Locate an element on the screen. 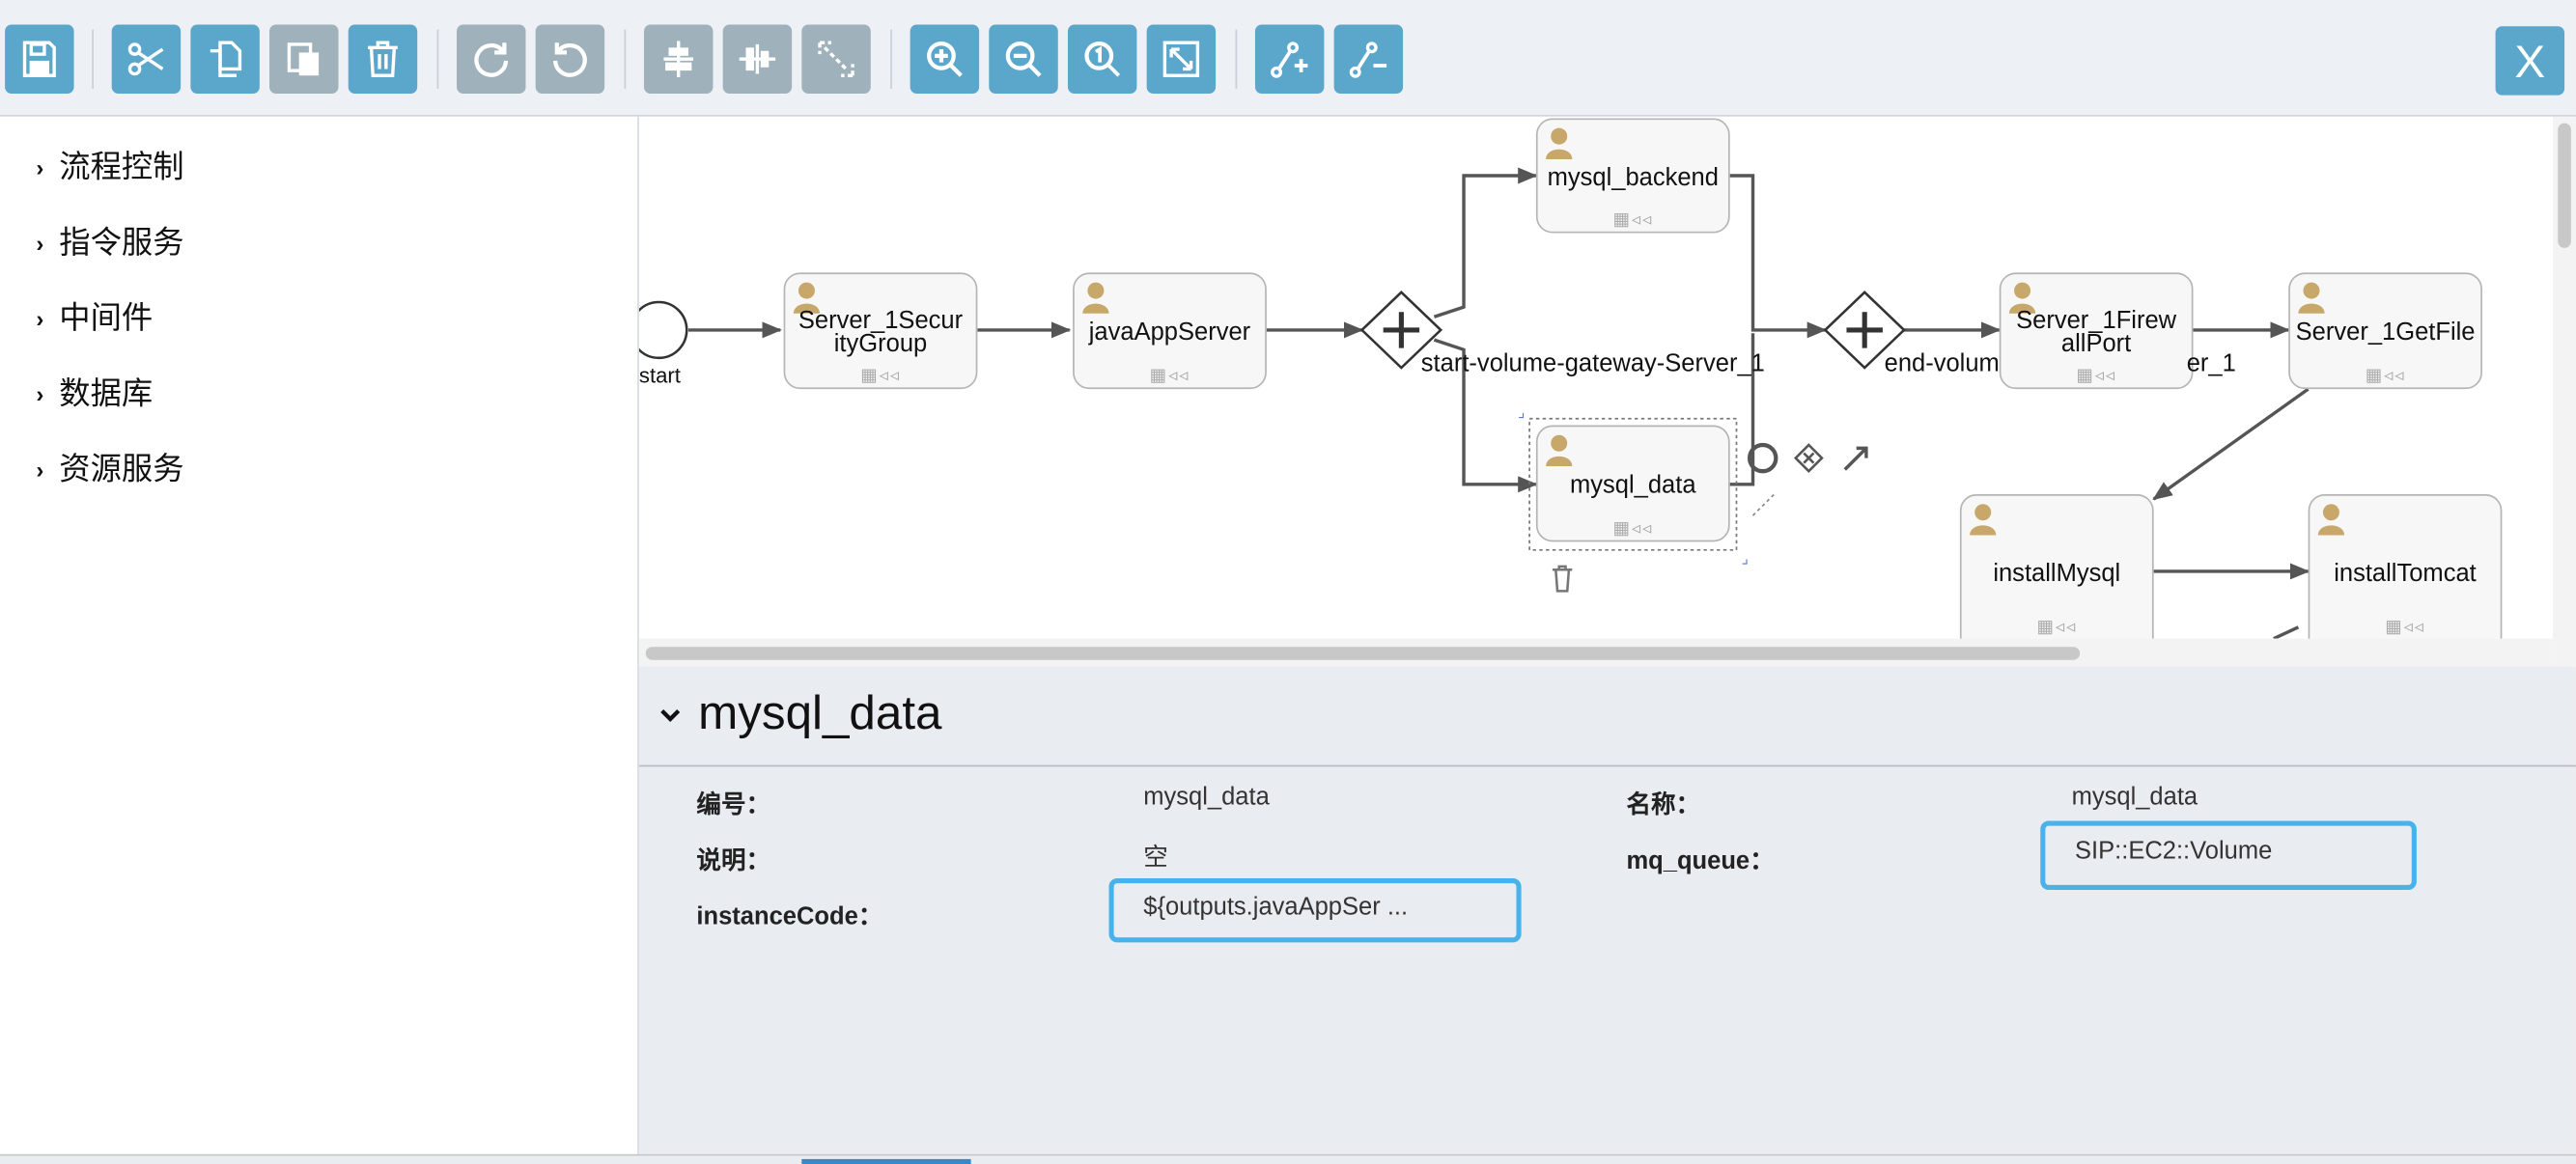 This screenshot has width=2576, height=1164. task-server-1-firewall-port: Server_1Firew allPort ▦◃◃ is located at coordinates (2096, 331).